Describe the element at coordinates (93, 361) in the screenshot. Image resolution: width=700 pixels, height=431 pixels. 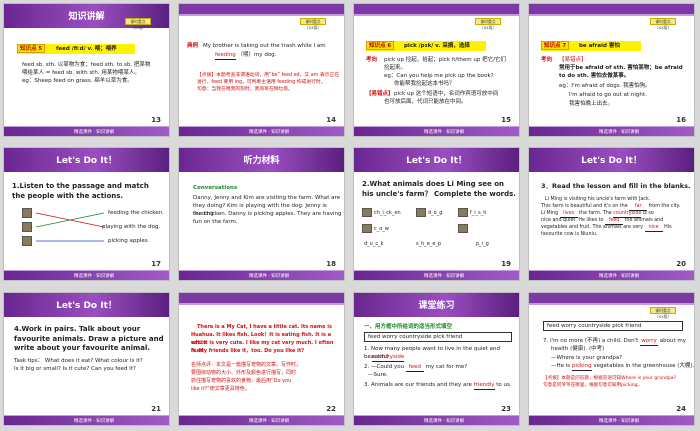
I see `tip-text: What does it eat? What colour is it?` at that location.